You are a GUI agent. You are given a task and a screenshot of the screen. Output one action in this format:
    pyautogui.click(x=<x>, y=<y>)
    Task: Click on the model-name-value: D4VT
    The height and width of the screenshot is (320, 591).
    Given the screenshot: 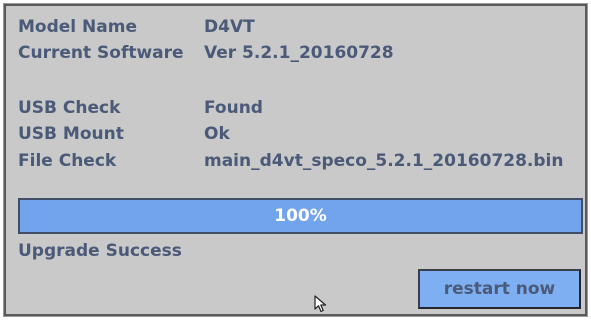 What is the action you would take?
    pyautogui.click(x=229, y=27)
    